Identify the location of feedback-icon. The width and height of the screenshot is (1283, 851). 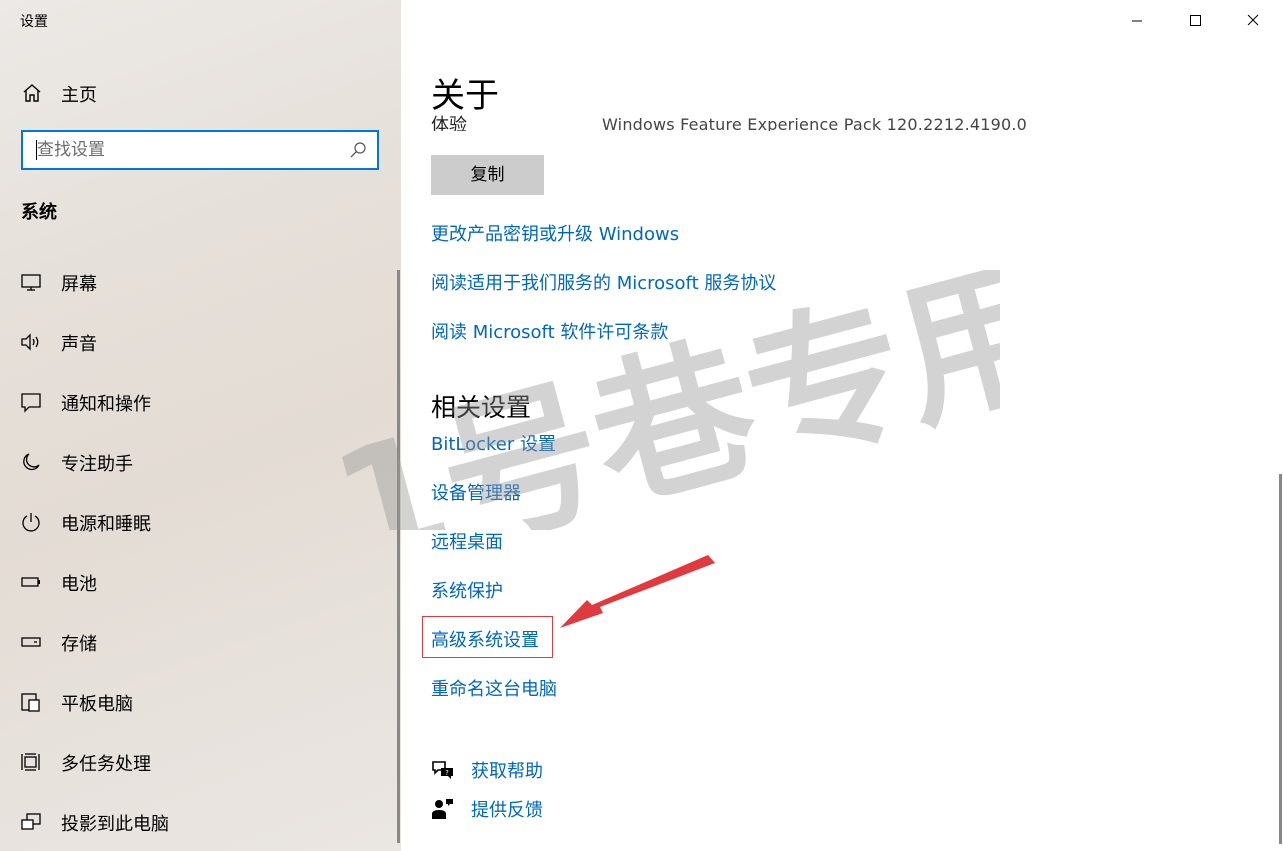
(442, 809).